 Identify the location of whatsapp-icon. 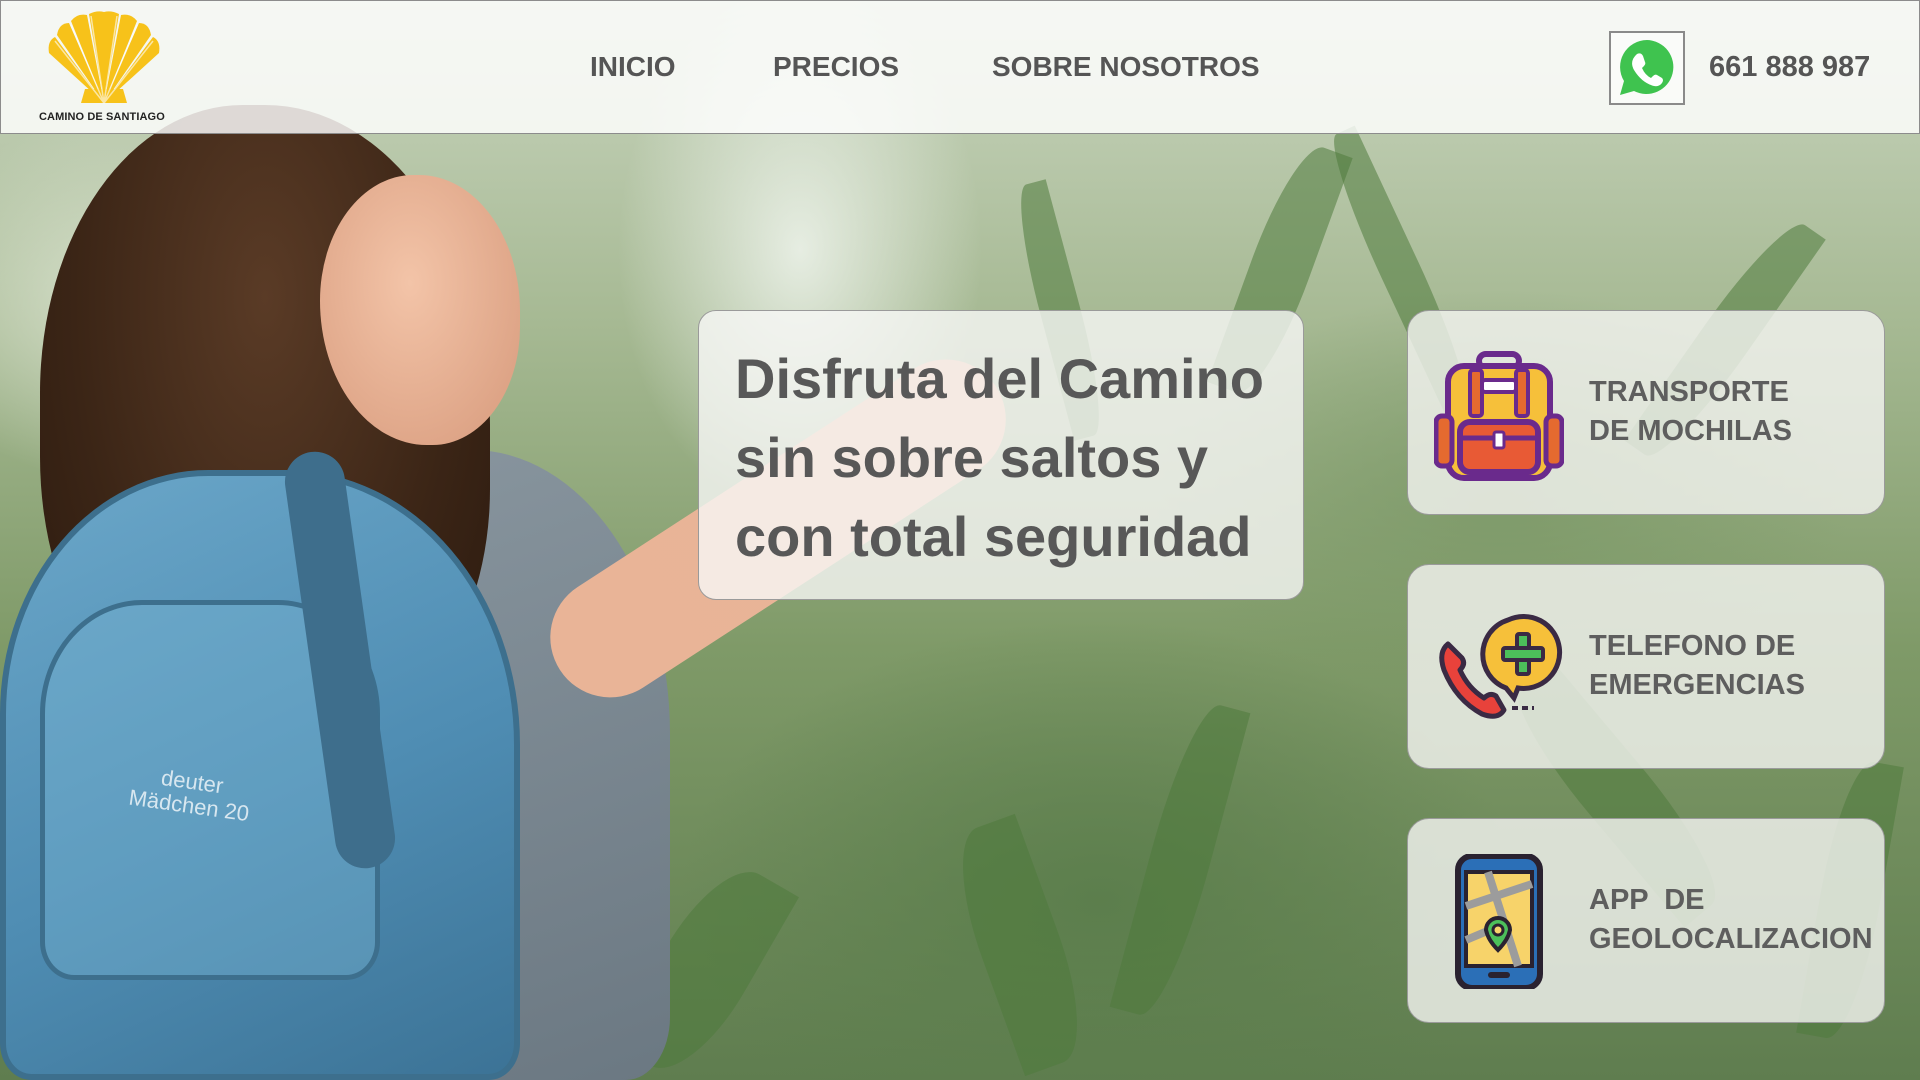
(1647, 67).